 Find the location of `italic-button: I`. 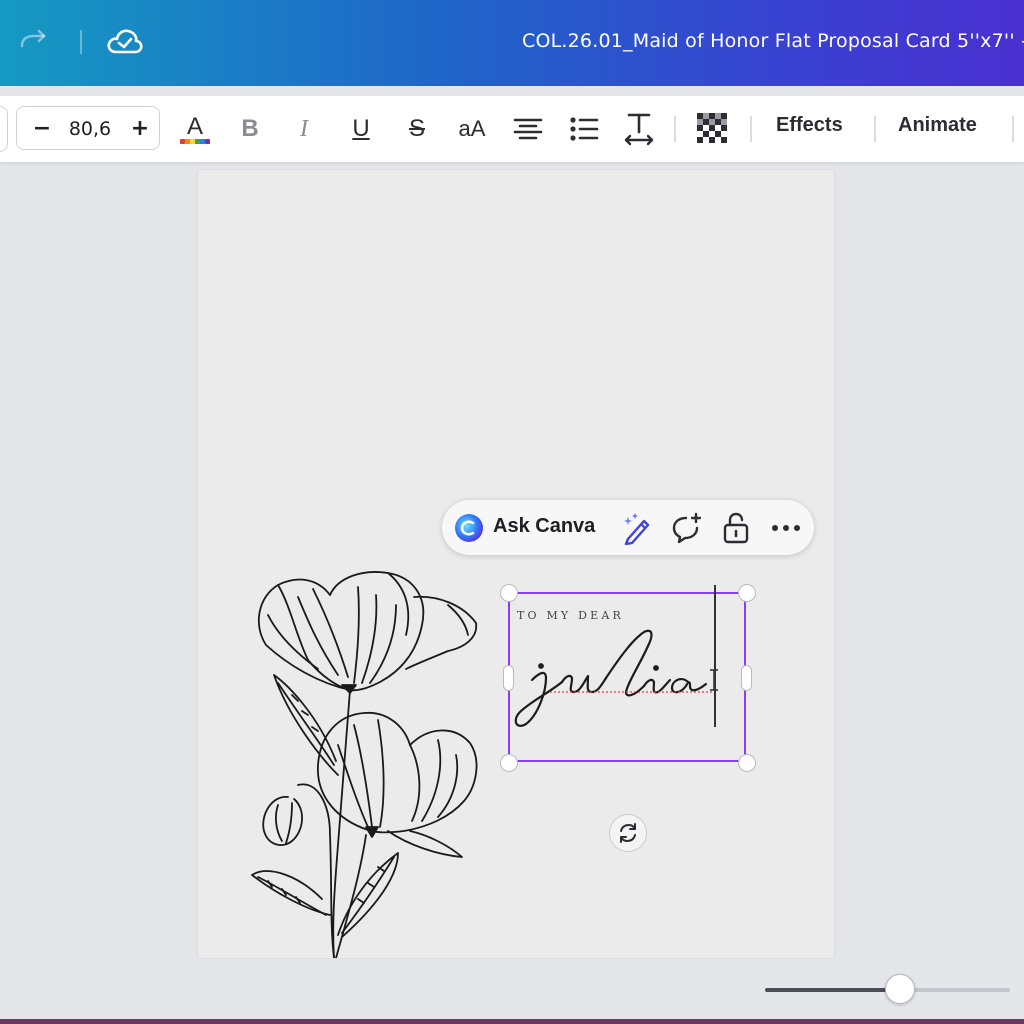

italic-button: I is located at coordinates (304, 129).